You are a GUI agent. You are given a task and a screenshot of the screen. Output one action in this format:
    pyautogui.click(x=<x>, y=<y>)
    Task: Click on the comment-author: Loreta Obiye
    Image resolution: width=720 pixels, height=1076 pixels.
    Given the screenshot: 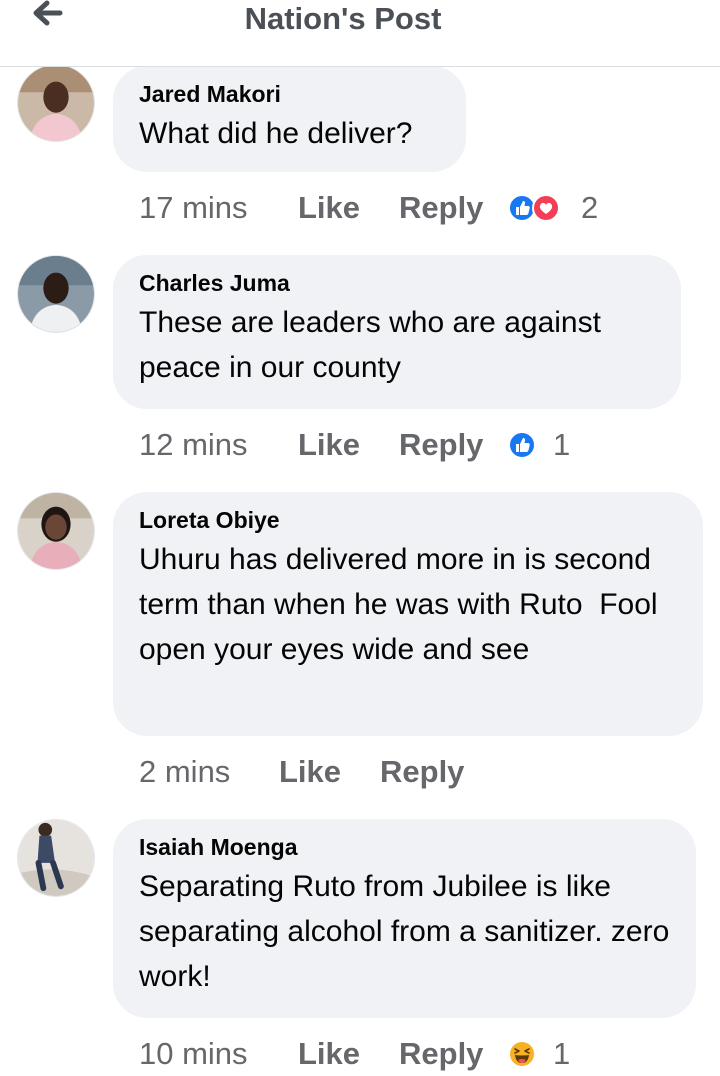 What is the action you would take?
    pyautogui.click(x=408, y=520)
    